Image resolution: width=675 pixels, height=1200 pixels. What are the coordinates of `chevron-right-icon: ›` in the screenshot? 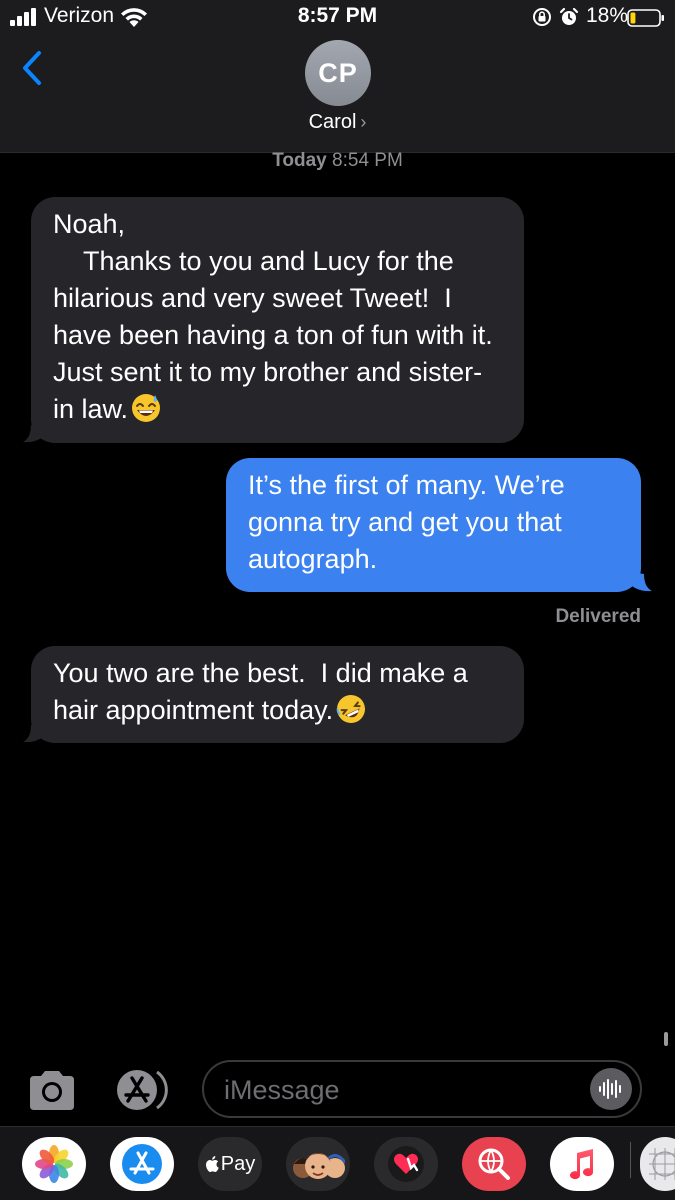 It's located at (363, 122).